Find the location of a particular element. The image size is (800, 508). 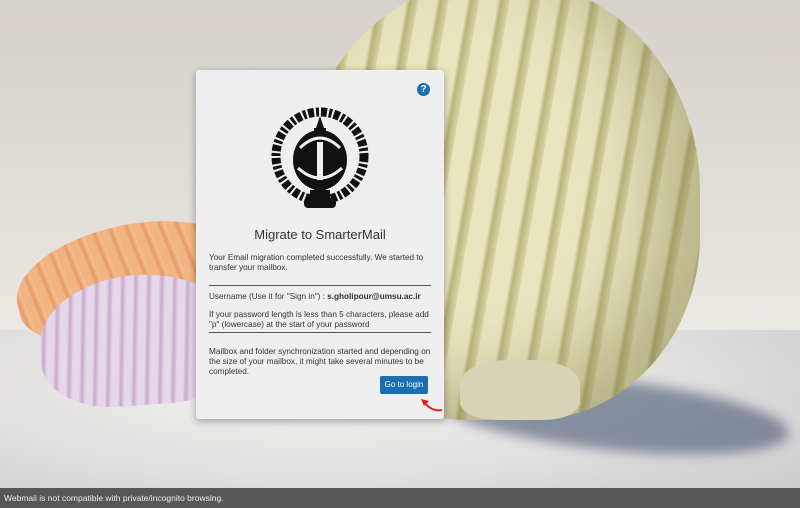

large-shell-base is located at coordinates (520, 390).